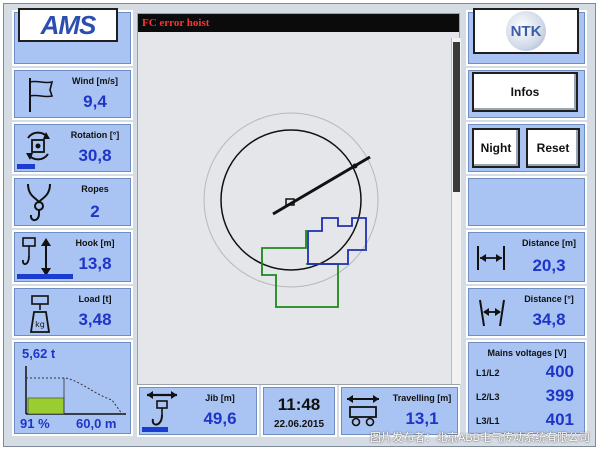  What do you see at coordinates (26, 166) in the screenshot?
I see `rotation-progress-bar` at bounding box center [26, 166].